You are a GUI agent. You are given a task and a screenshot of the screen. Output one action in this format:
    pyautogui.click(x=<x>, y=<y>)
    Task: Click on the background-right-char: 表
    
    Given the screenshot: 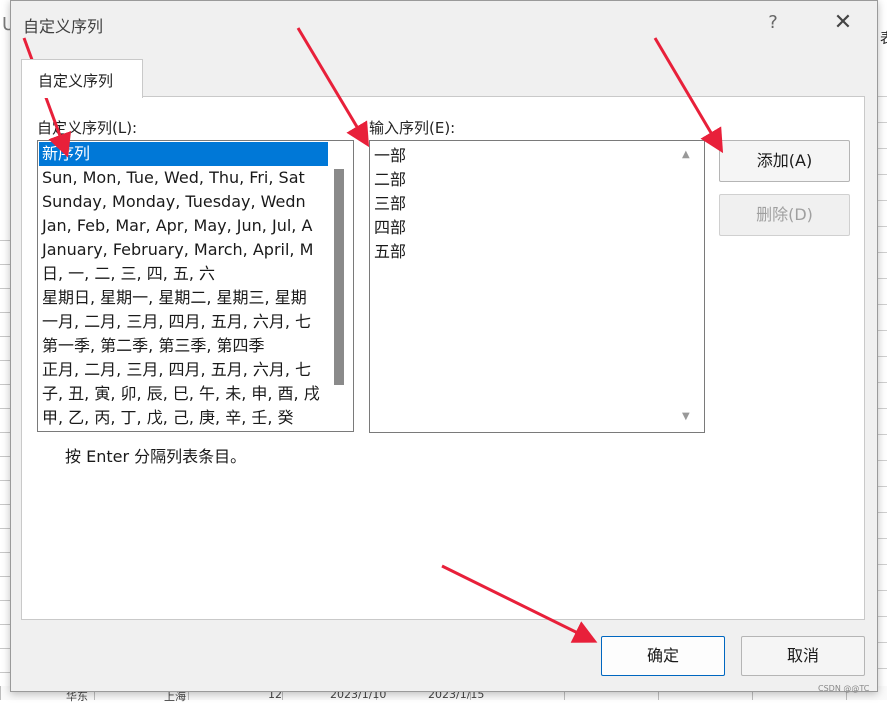 What is the action you would take?
    pyautogui.click(x=883, y=38)
    